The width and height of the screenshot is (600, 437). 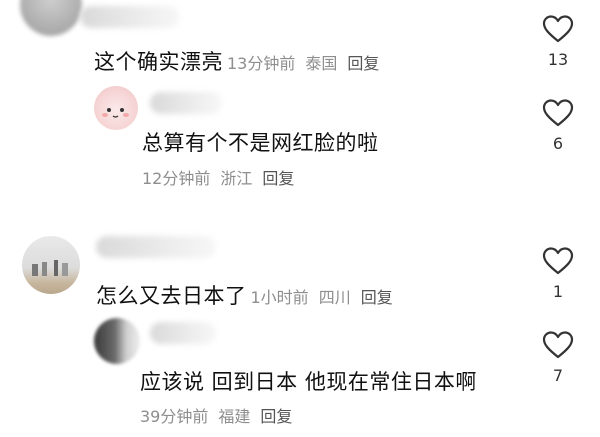 I want to click on comment-body: 这个确实漂亮, so click(x=158, y=62).